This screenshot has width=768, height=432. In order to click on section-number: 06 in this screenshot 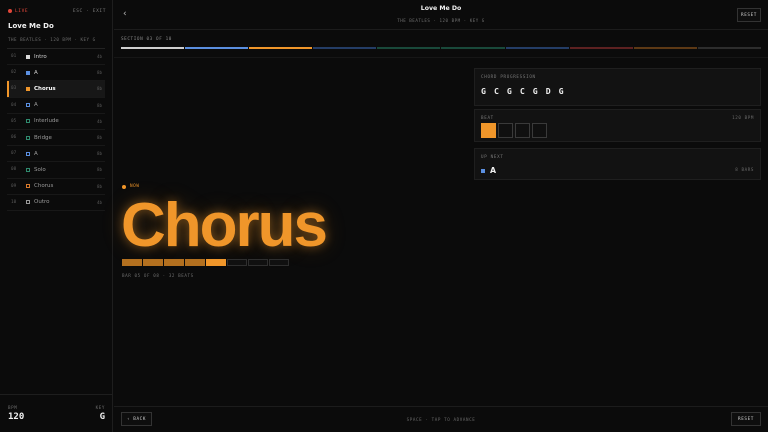, I will do `click(14, 138)`.